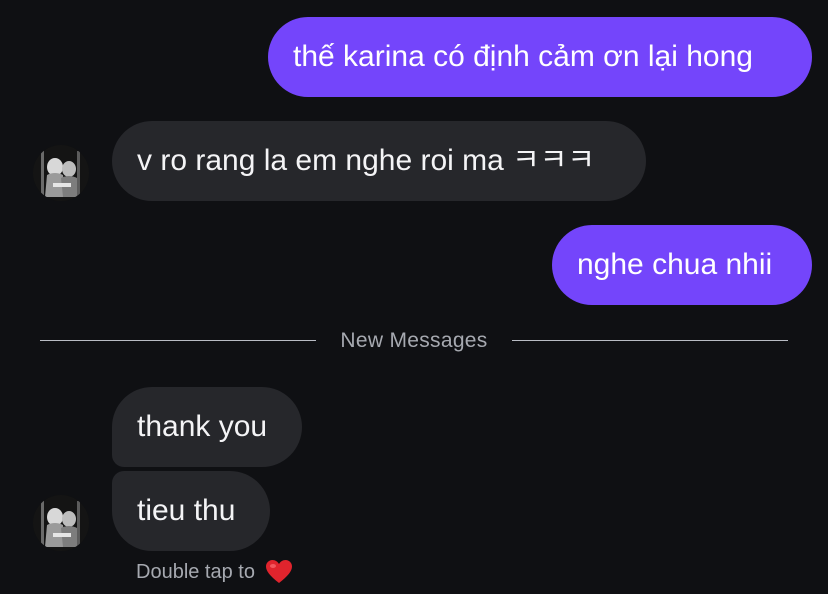  Describe the element at coordinates (178, 340) in the screenshot. I see `divider-line-left` at that location.